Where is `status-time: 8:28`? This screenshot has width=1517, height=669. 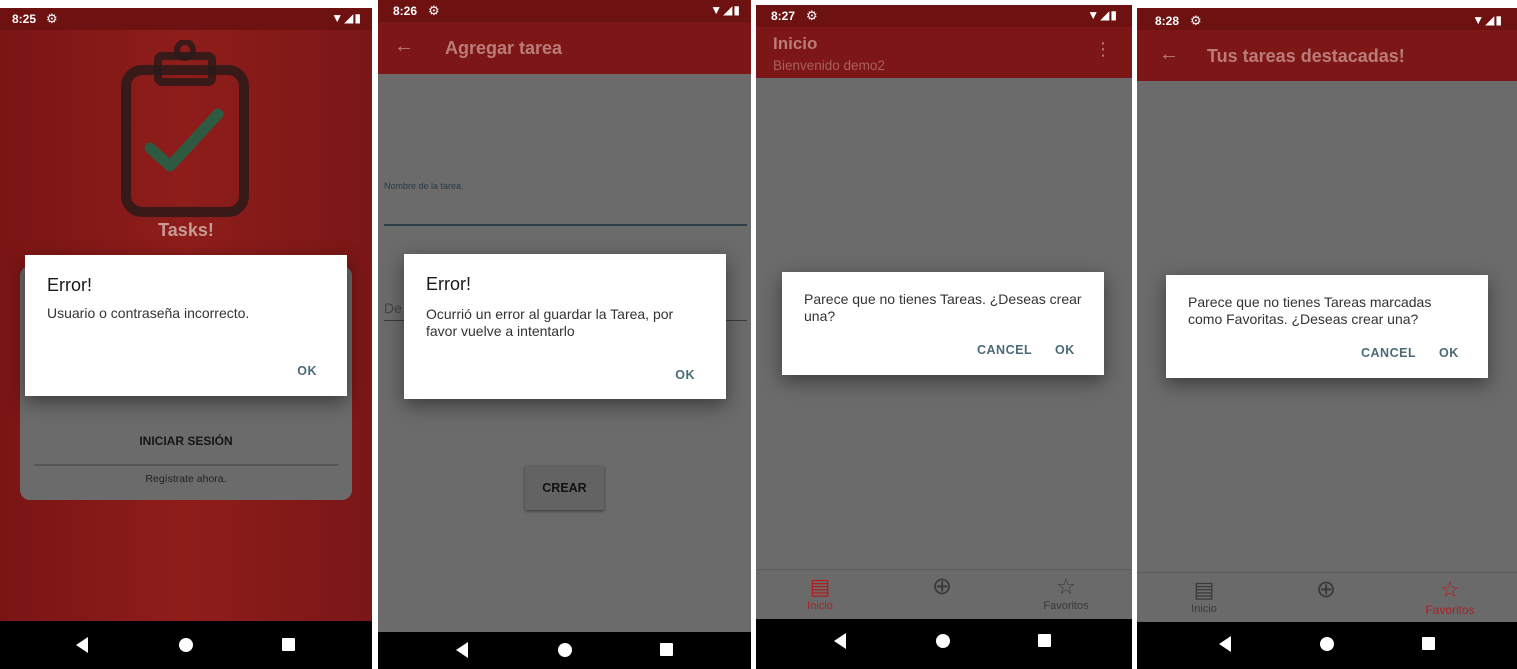 status-time: 8:28 is located at coordinates (1167, 21).